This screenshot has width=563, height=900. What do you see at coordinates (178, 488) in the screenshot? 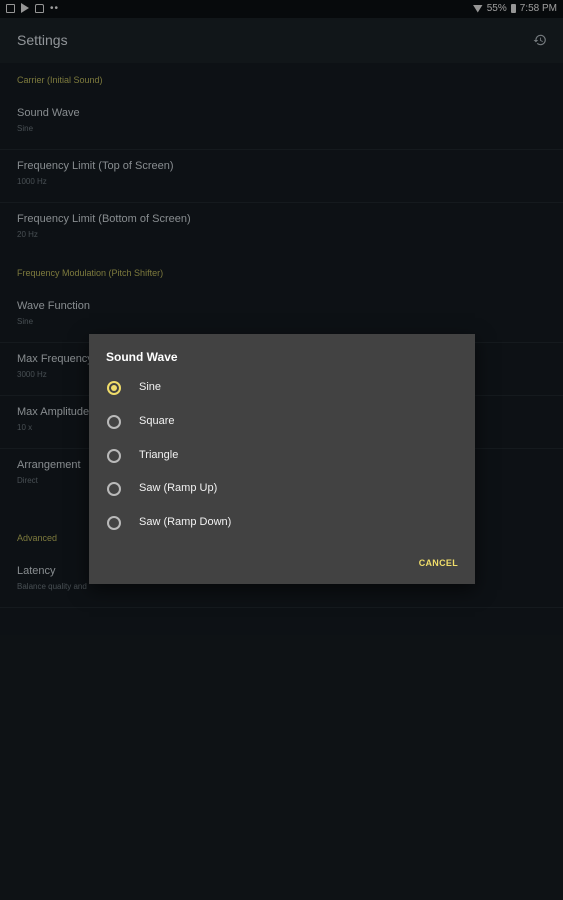
I see `option-label: Saw (Ramp Up)` at bounding box center [178, 488].